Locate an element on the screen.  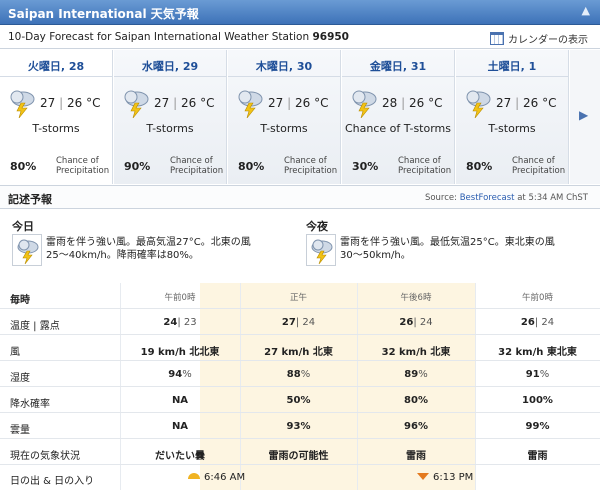
row-label: 湿度 is located at coordinates (20, 378).